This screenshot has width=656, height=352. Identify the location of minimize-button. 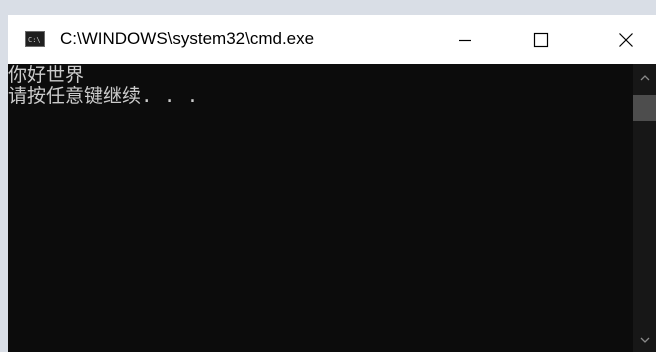
(465, 39).